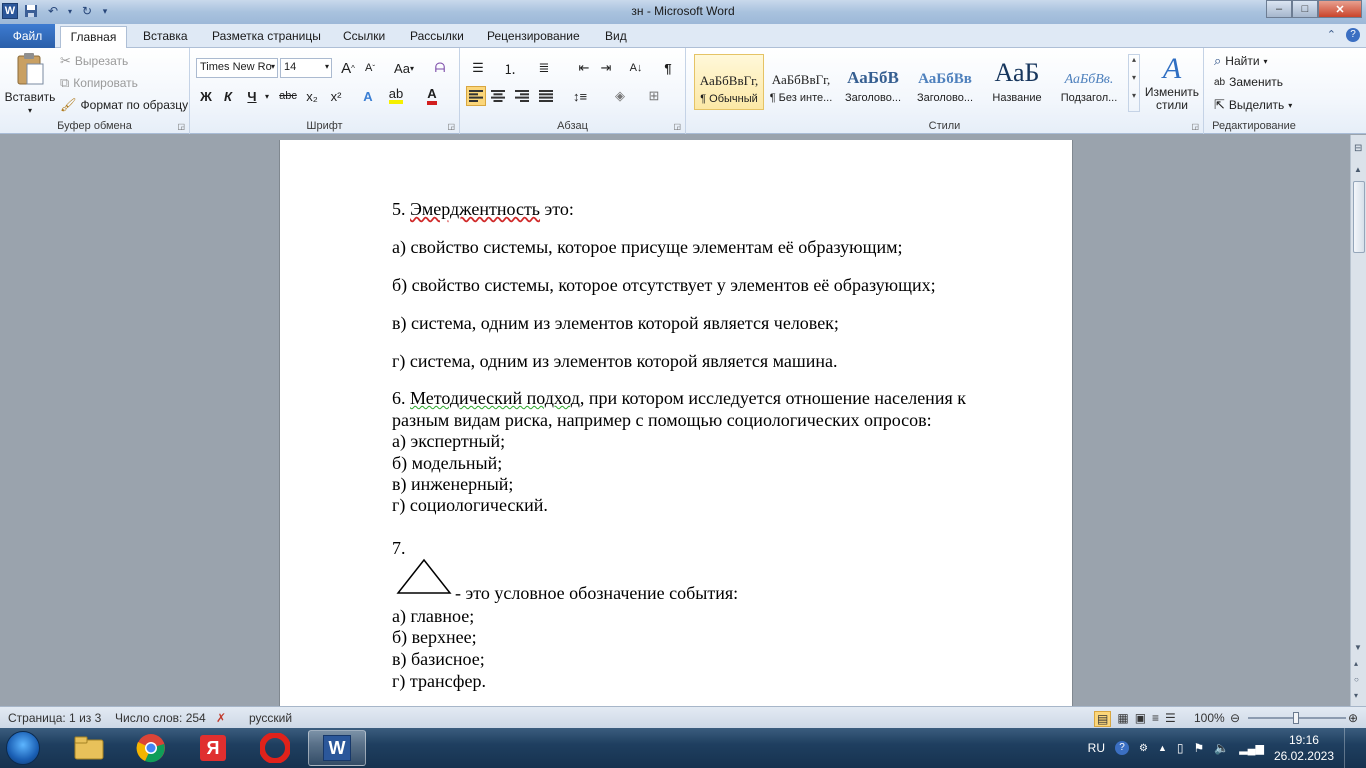  Describe the element at coordinates (1140, 719) in the screenshot. I see `web-layout-icon: ▣` at that location.